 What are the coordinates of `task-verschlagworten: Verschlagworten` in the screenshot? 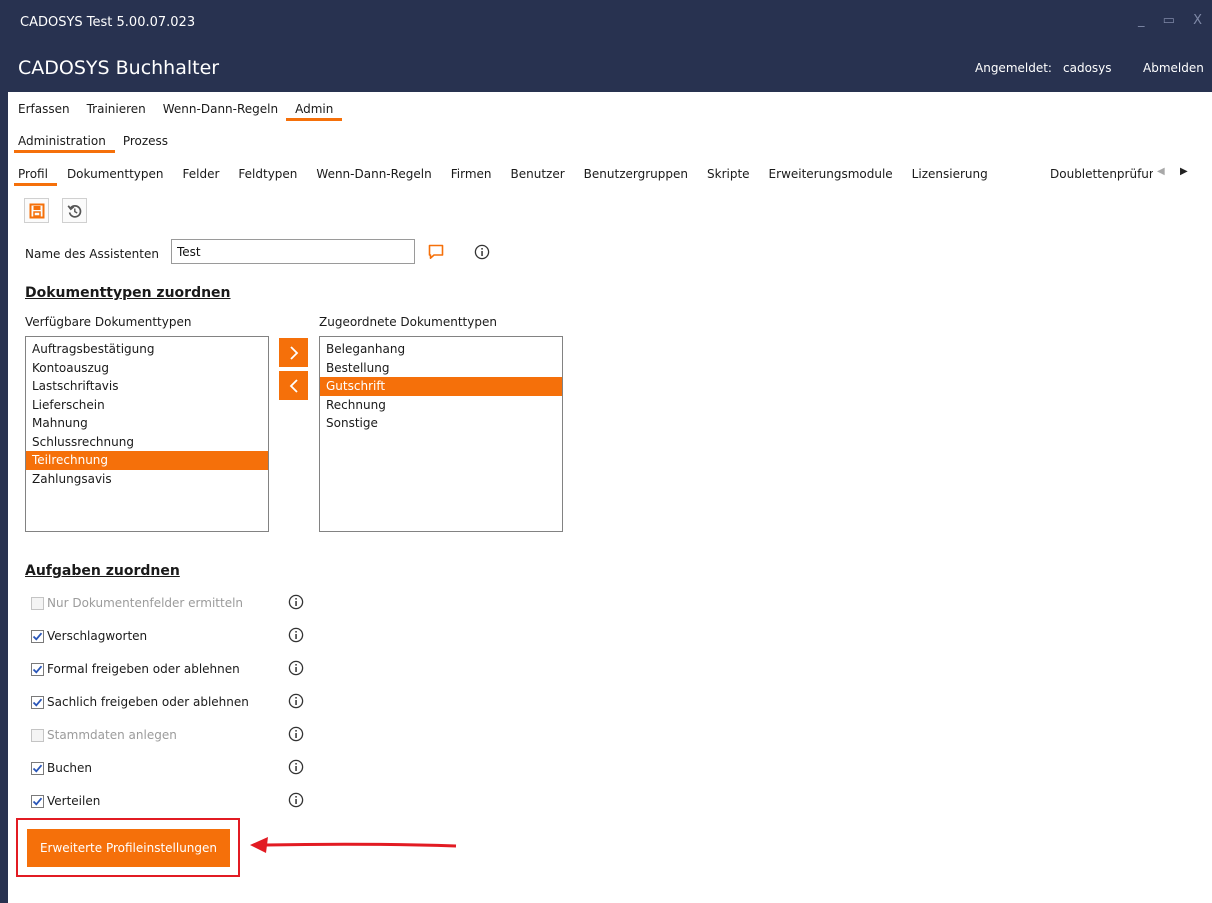 It's located at (89, 636).